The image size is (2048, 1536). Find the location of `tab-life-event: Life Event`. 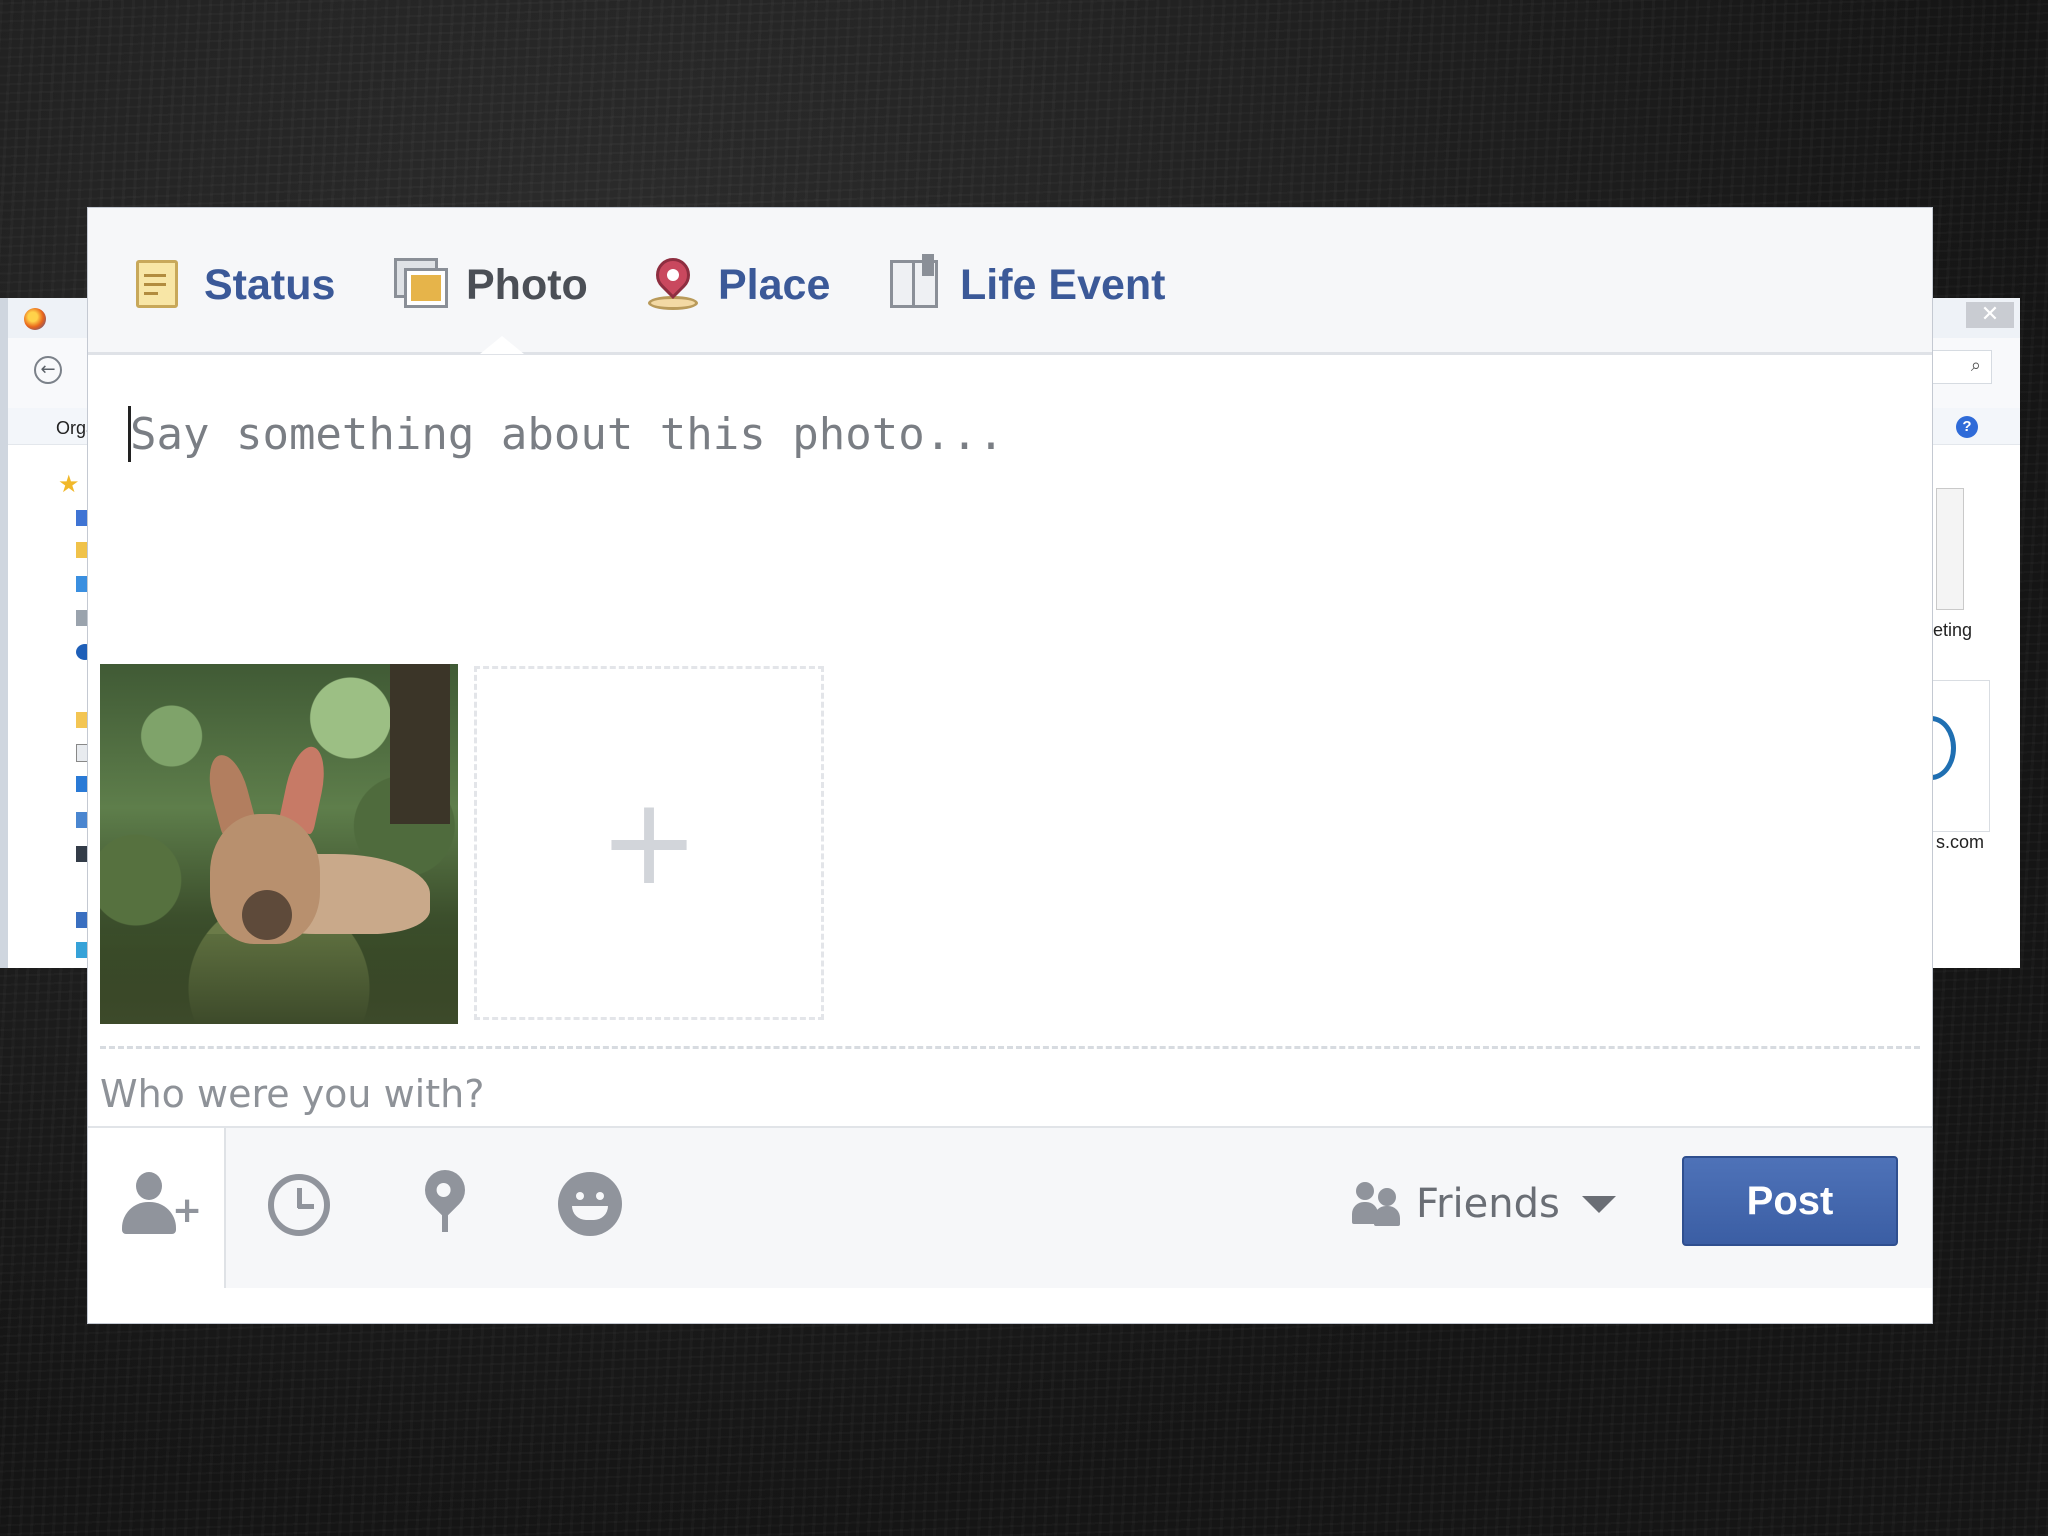

tab-life-event: Life Event is located at coordinates (1027, 285).